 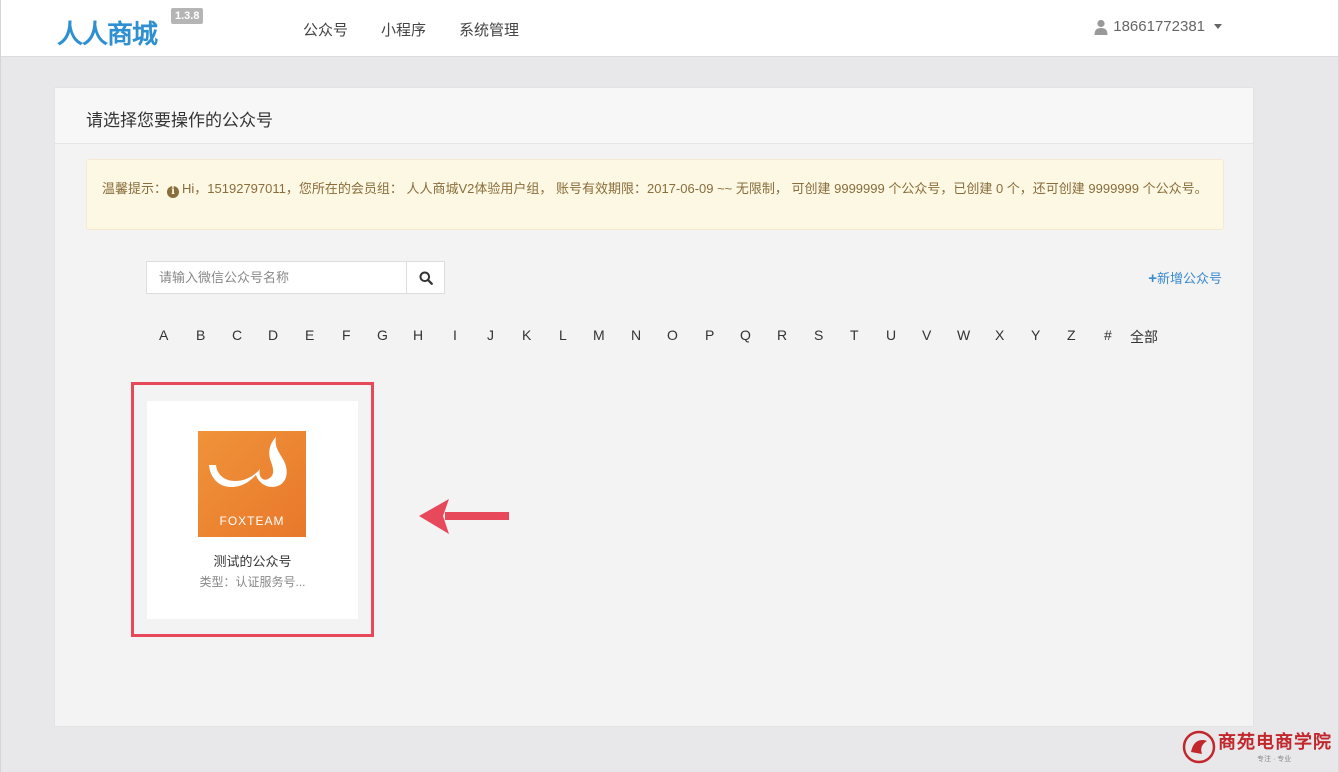 What do you see at coordinates (135, 188) in the screenshot?
I see `alert-prefix: 温馨提示：` at bounding box center [135, 188].